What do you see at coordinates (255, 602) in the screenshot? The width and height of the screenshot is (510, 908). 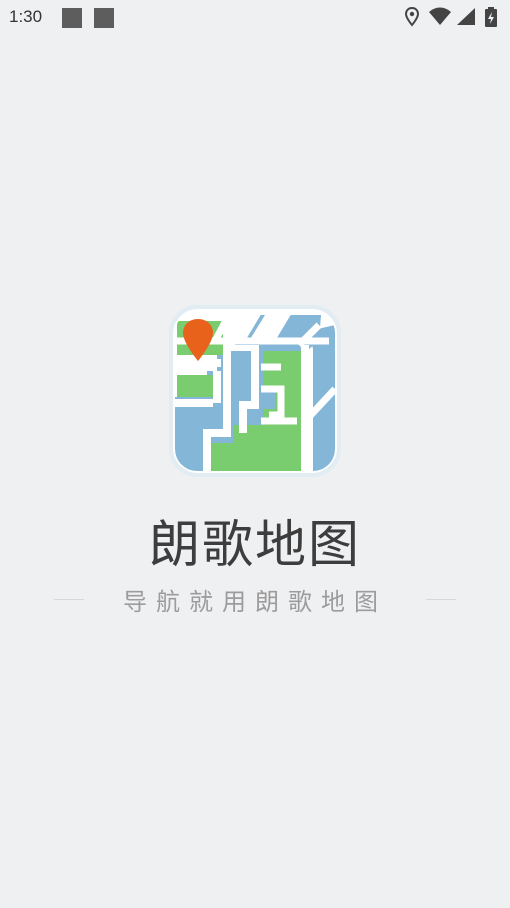 I see `slogan: 导航就用朗歌地图` at bounding box center [255, 602].